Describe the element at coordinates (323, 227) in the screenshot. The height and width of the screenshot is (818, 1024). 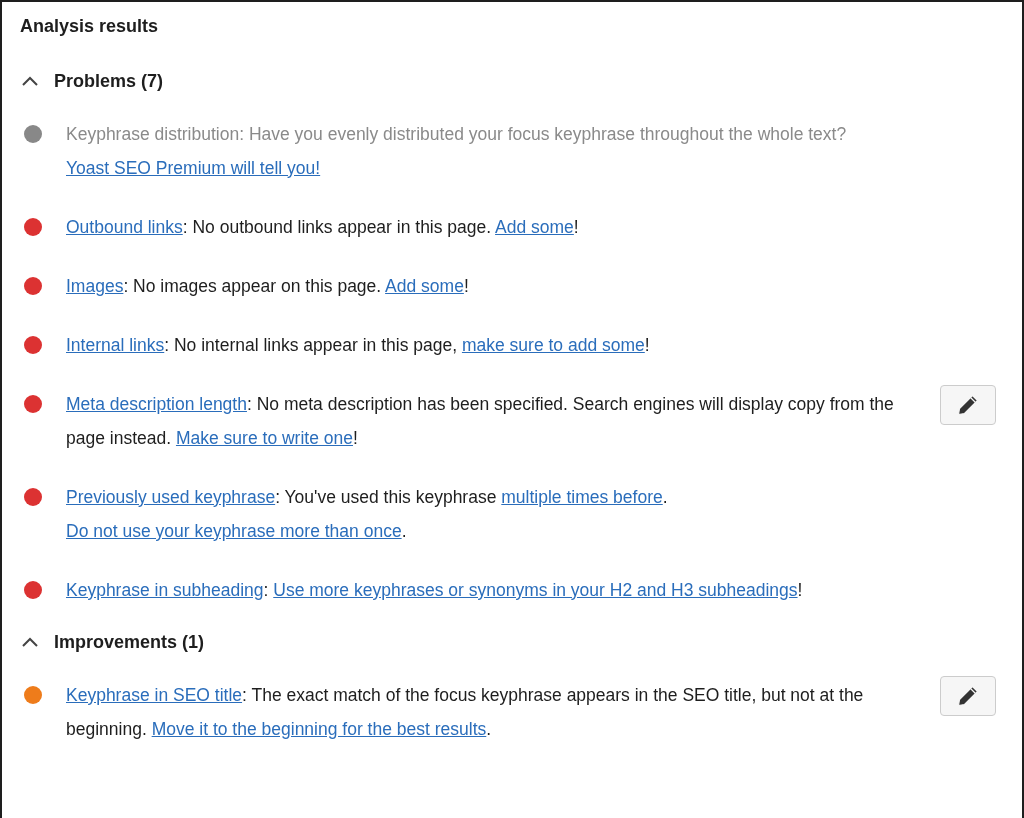
I see `result-message: Outbound links: No outbound links appear in this page. Add some!` at that location.